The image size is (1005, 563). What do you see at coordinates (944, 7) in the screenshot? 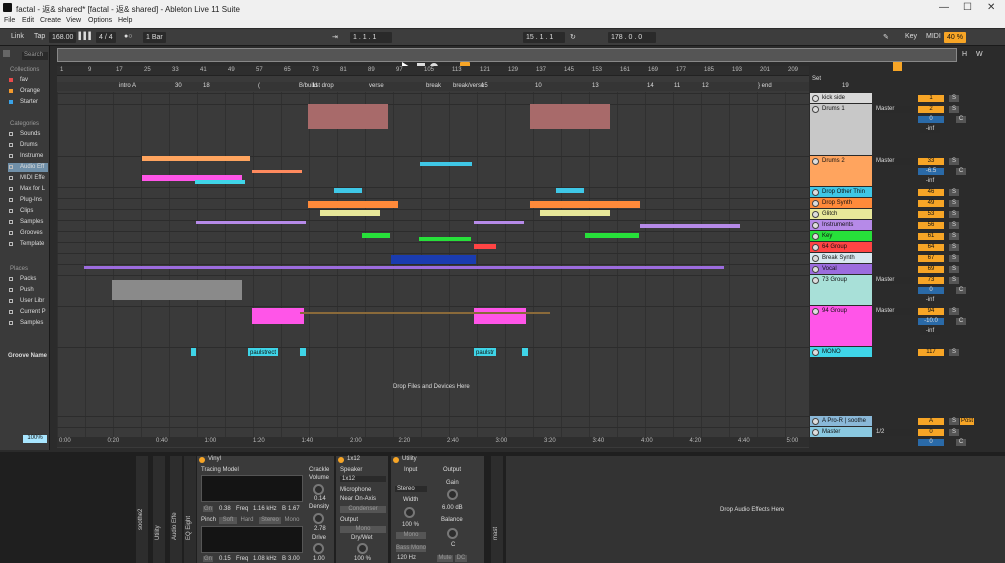
I see `minimize-icon: —` at bounding box center [944, 7].